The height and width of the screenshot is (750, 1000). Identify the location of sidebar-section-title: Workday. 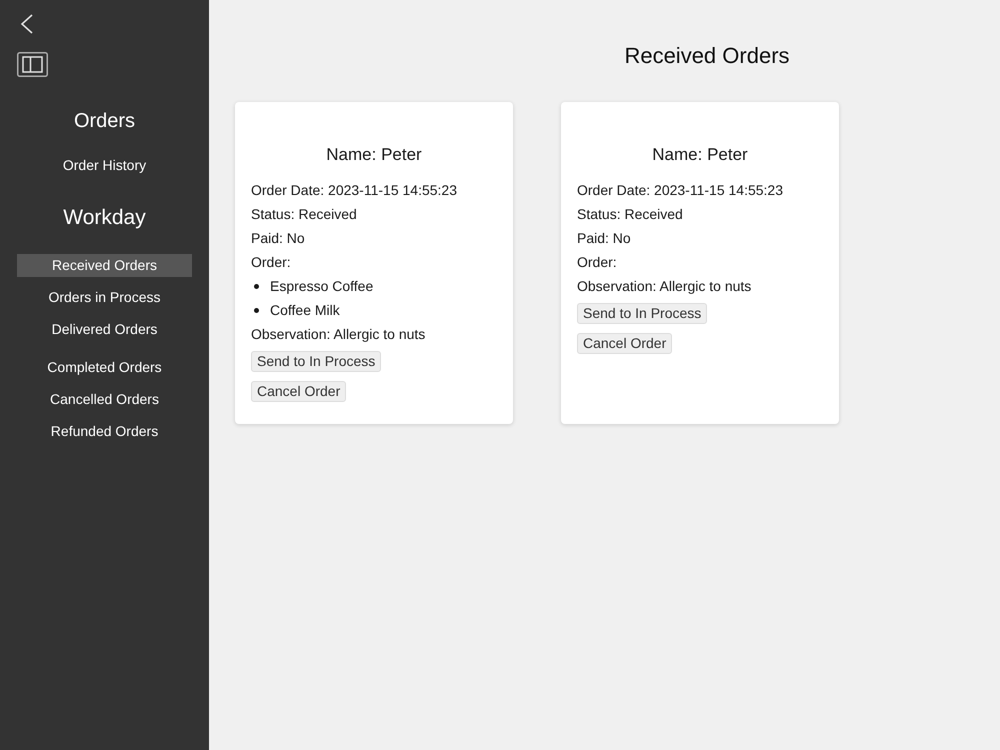
(104, 218).